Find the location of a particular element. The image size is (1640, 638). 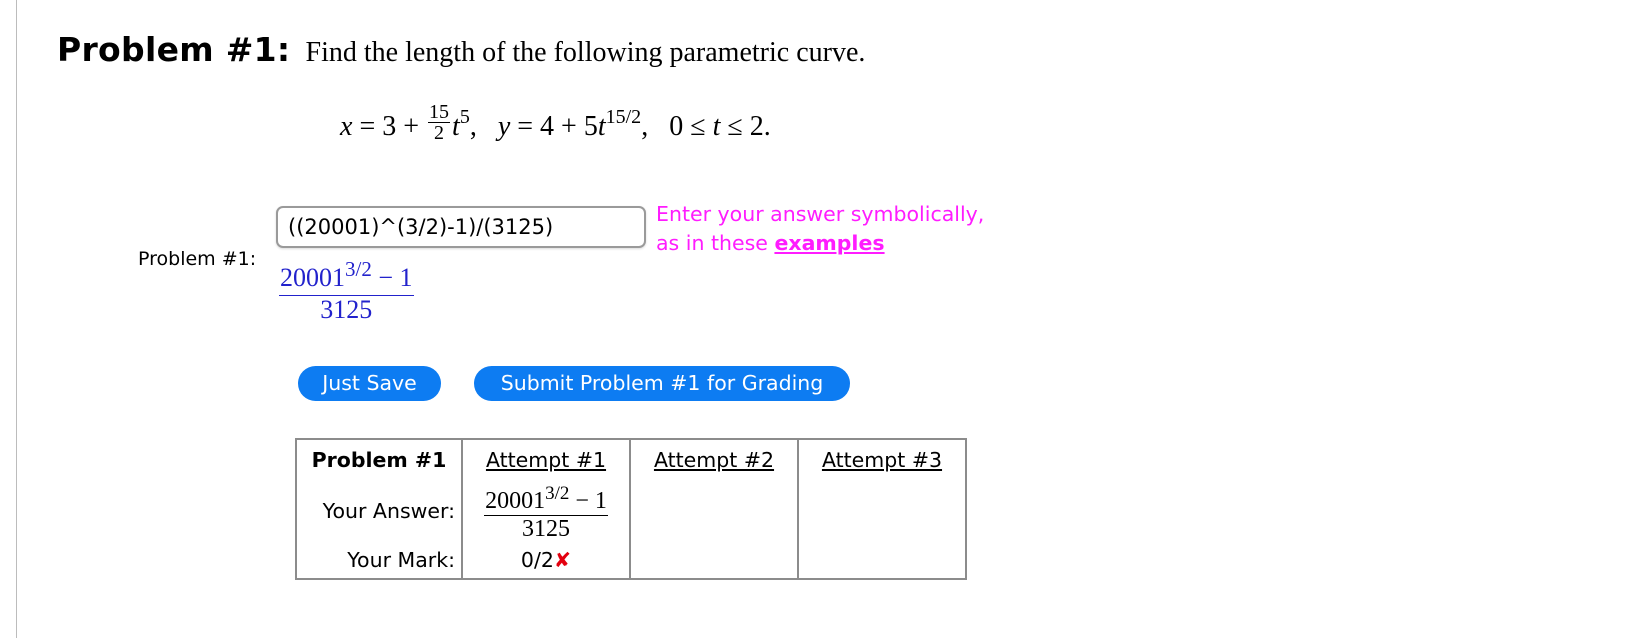

attempt-1-answer: 200013/2 − 1 3125 is located at coordinates (546, 511).